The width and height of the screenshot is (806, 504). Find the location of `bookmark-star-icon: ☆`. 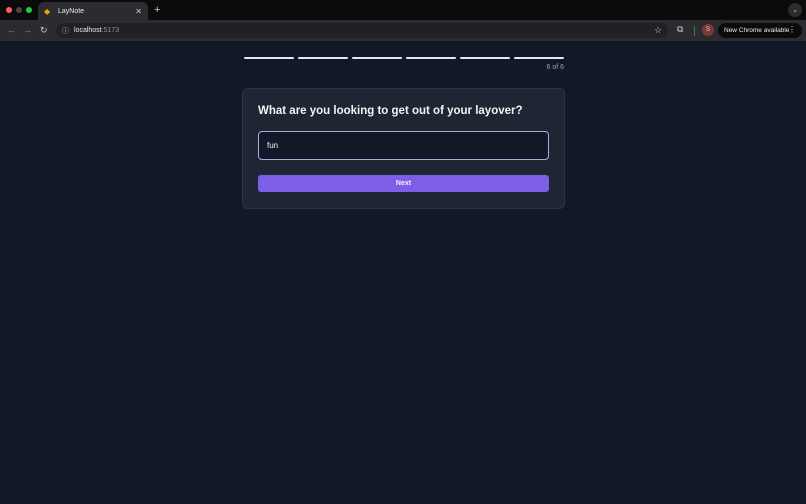

bookmark-star-icon: ☆ is located at coordinates (658, 30).